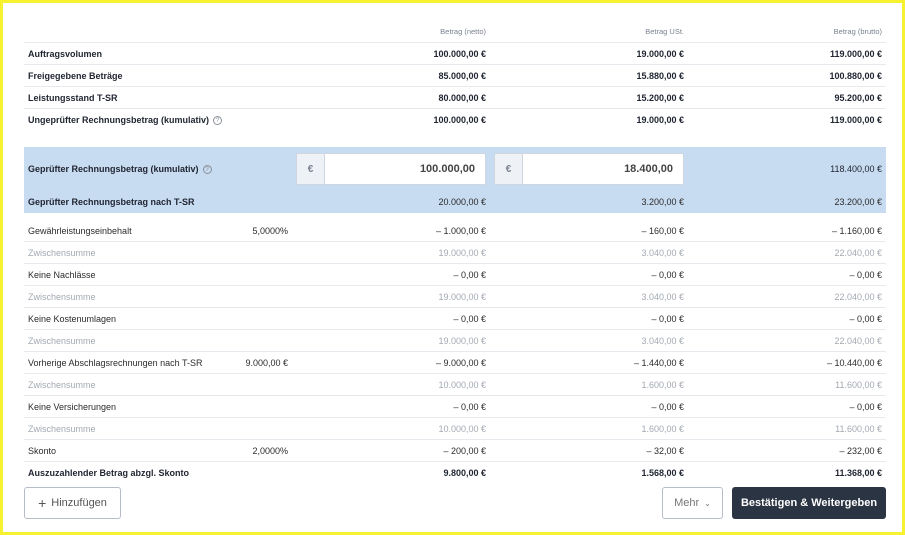 The width and height of the screenshot is (905, 535). I want to click on ust-input: € 18.400,00, so click(589, 169).